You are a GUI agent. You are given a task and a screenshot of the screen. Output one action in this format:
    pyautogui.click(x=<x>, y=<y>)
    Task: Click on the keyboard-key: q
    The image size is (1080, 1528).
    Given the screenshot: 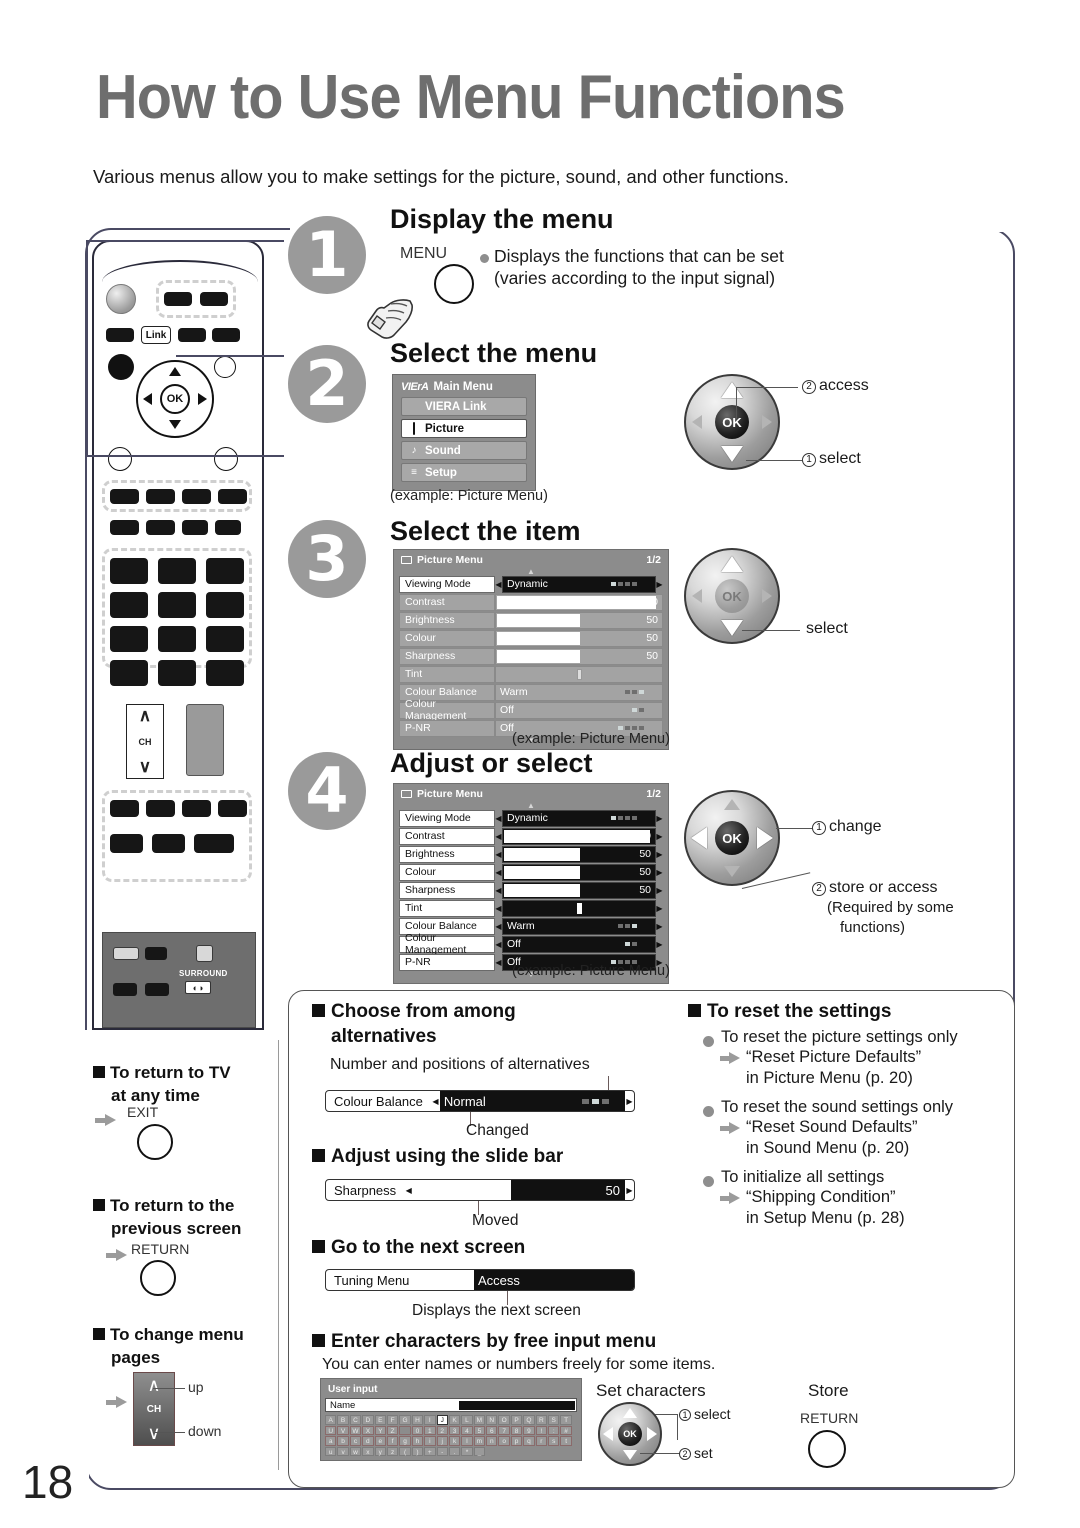 What is the action you would take?
    pyautogui.click(x=529, y=1441)
    